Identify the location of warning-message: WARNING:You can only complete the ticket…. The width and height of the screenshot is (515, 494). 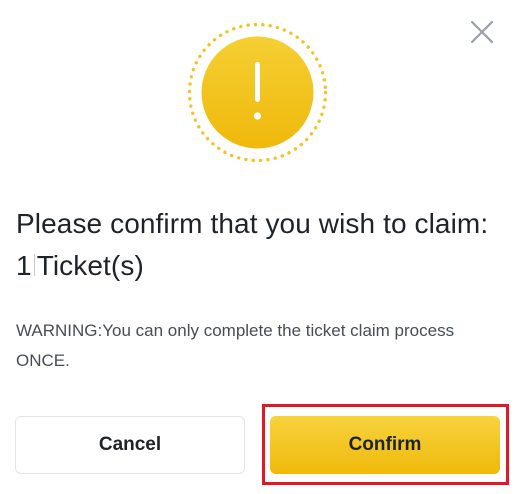
(235, 345).